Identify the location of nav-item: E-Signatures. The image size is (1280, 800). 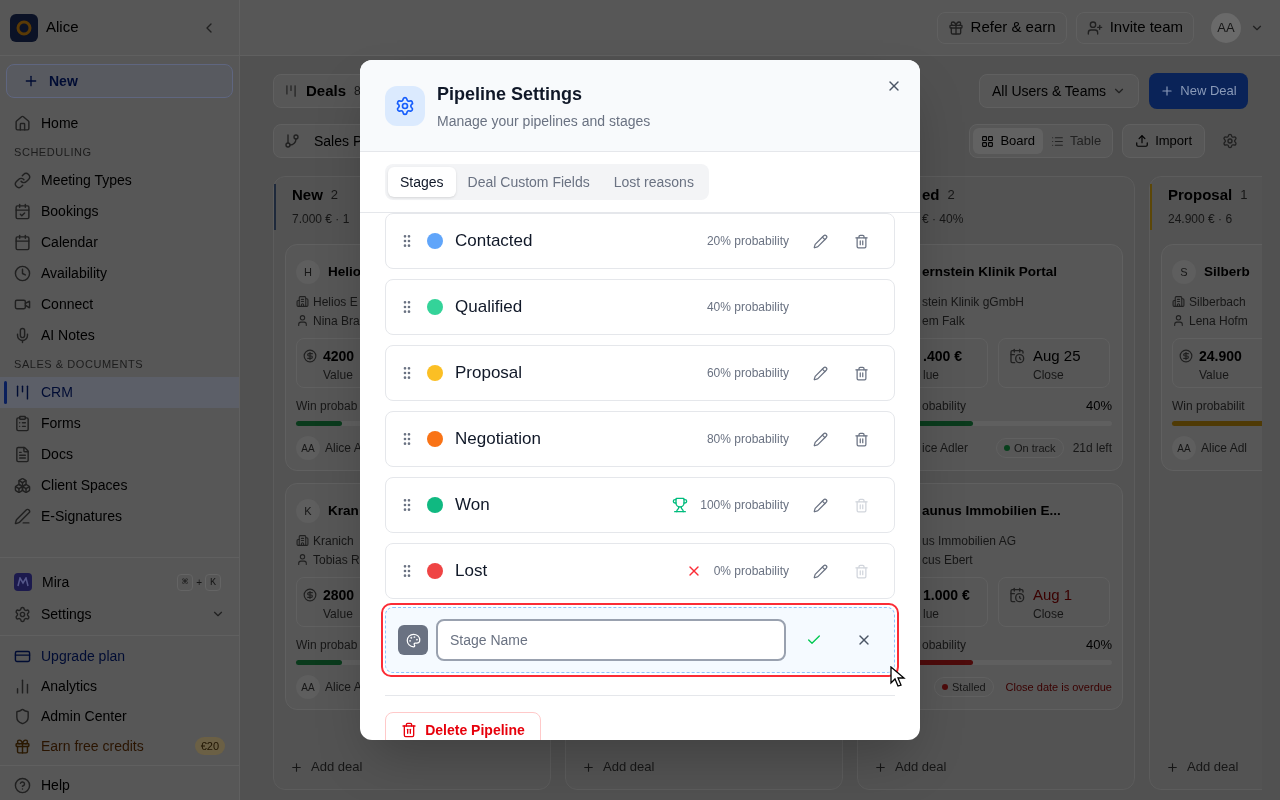
(119, 516).